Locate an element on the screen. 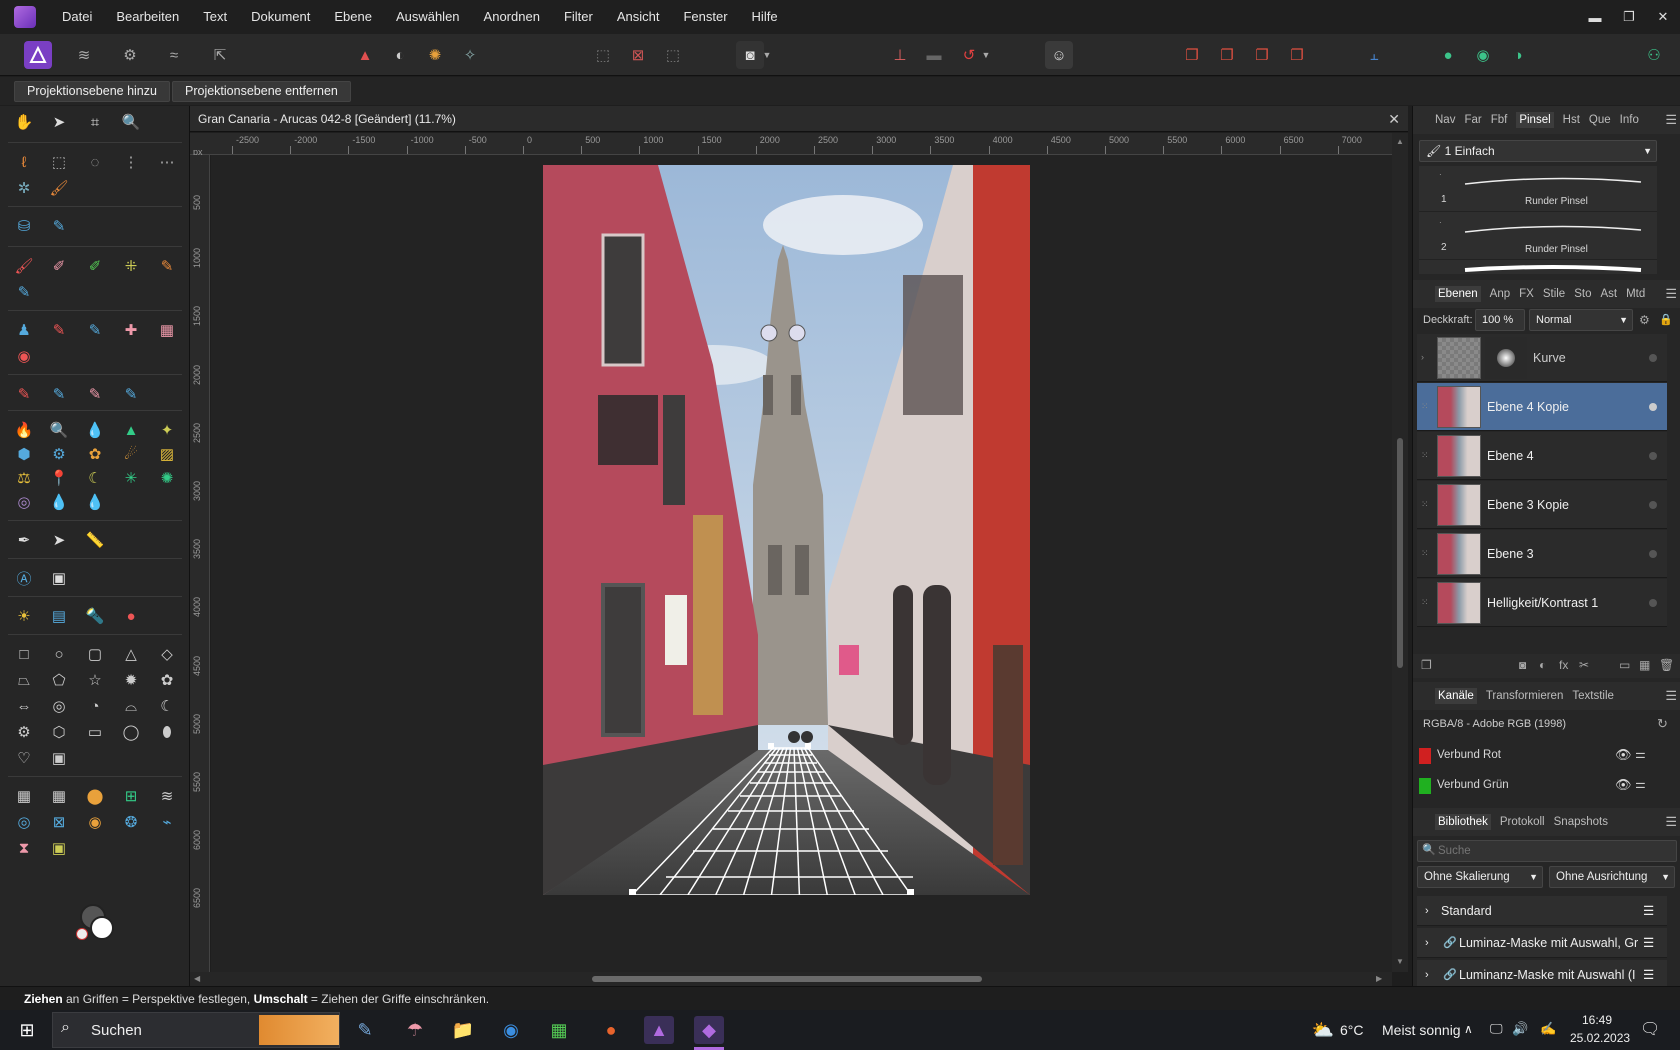  align-dropdown: Ohne Ausrichtung ▼ is located at coordinates (1612, 877).